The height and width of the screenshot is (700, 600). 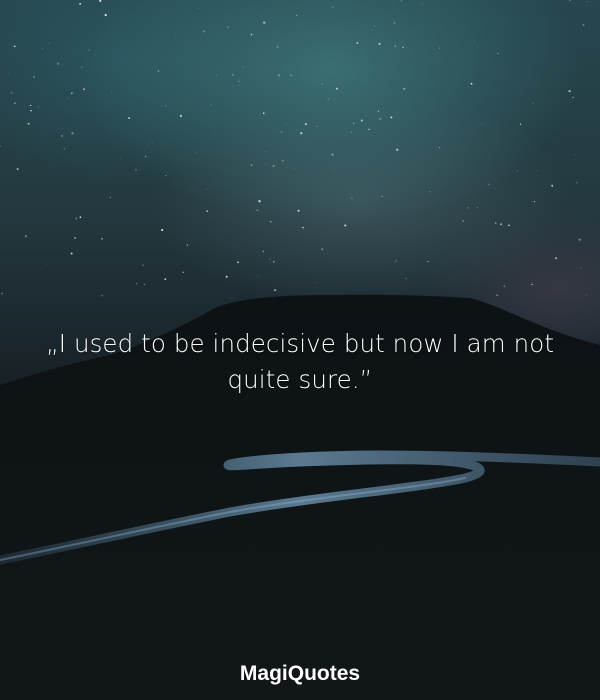 What do you see at coordinates (300, 673) in the screenshot?
I see `brand-logo: MagiQuotes` at bounding box center [300, 673].